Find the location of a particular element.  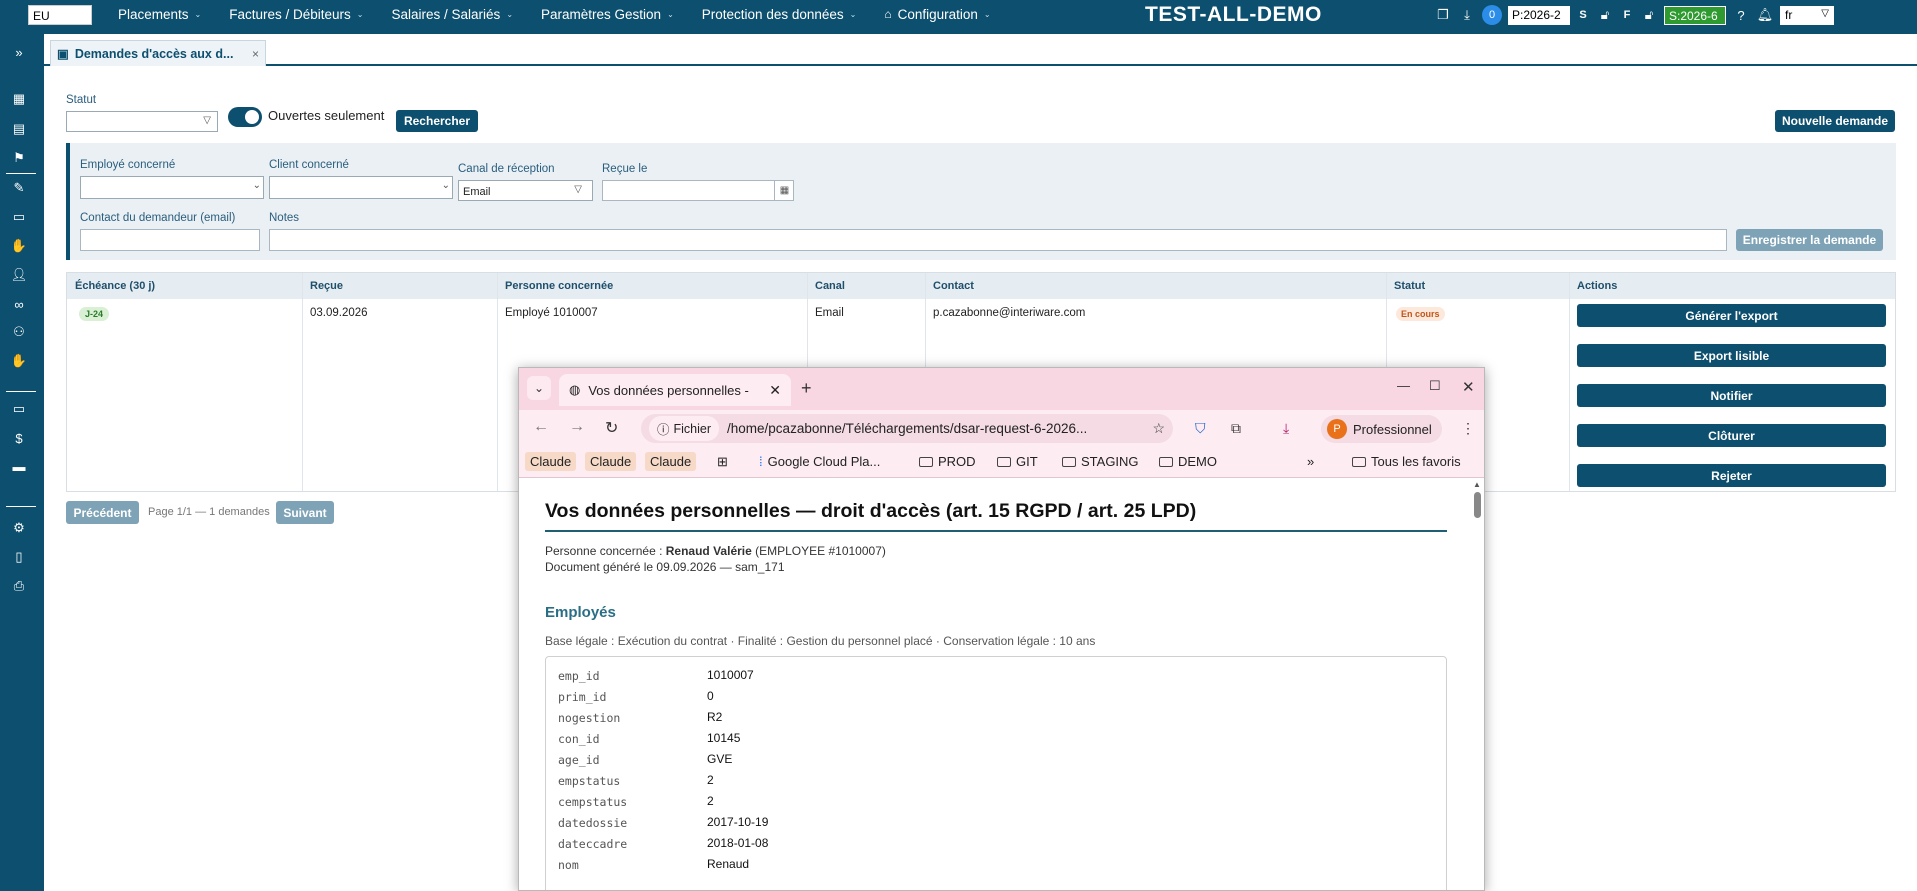

language-select: fr ▽ is located at coordinates (1807, 15).